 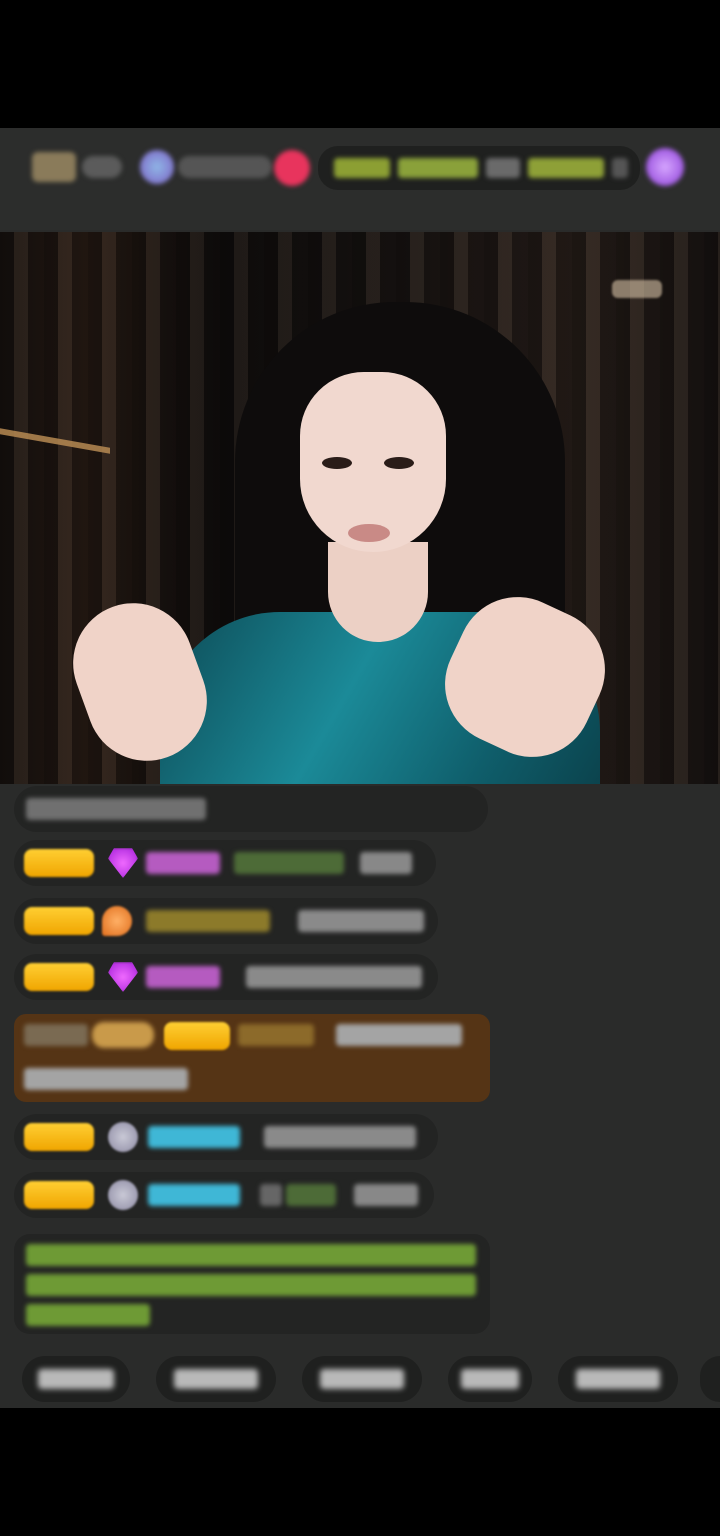 I want to click on quick-reply-button-partial, so click(x=710, y=1379).